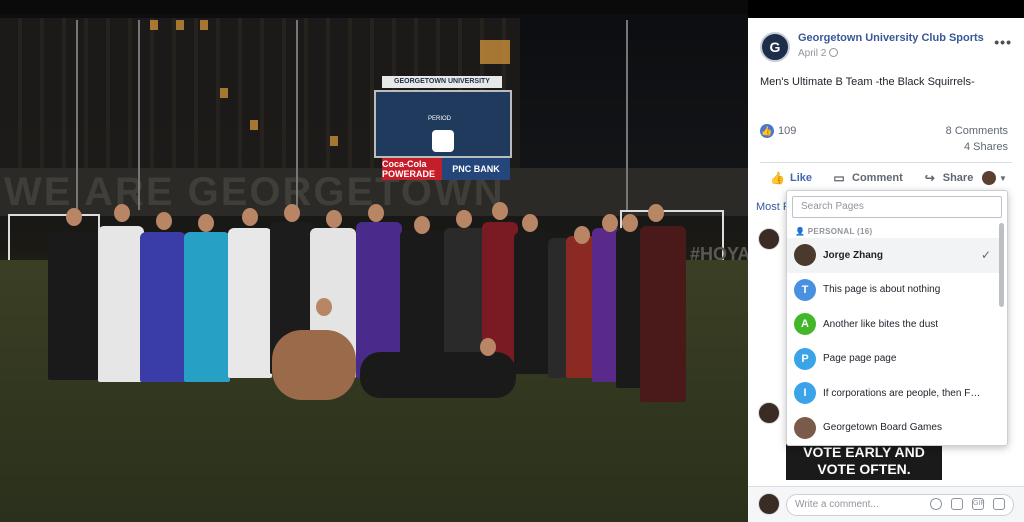  I want to click on comment-composer: Write a comment... GIF, so click(886, 504).